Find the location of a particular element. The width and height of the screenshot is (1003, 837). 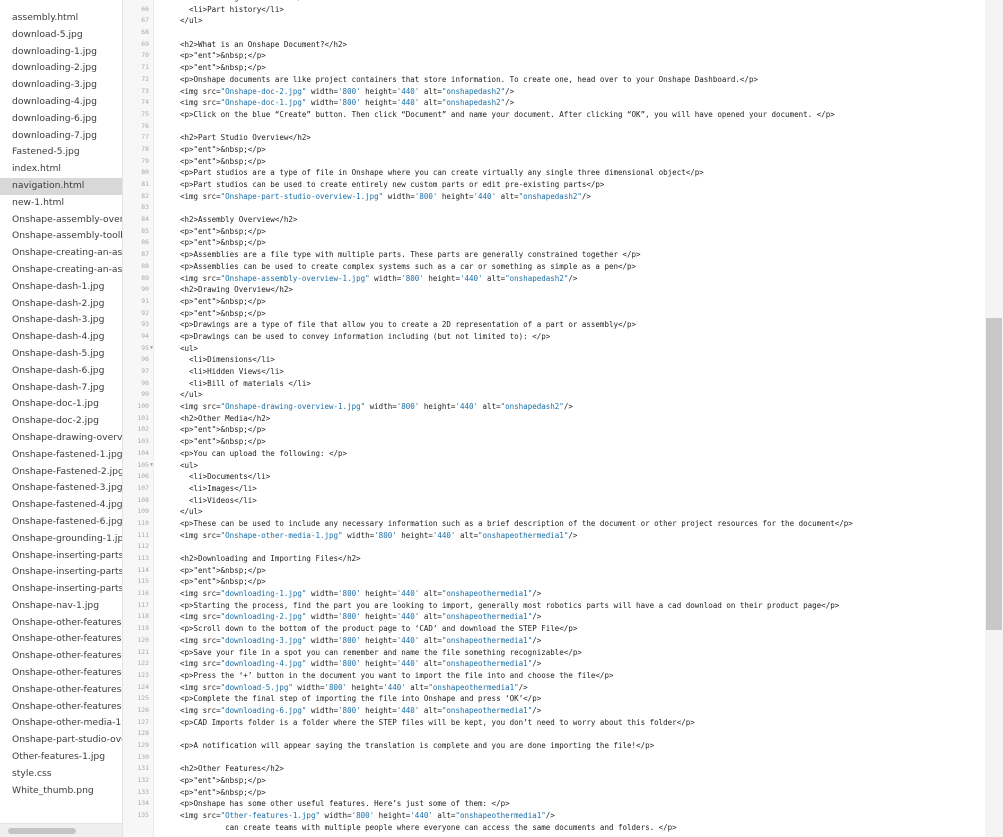

line-number: 125 is located at coordinates (143, 698).